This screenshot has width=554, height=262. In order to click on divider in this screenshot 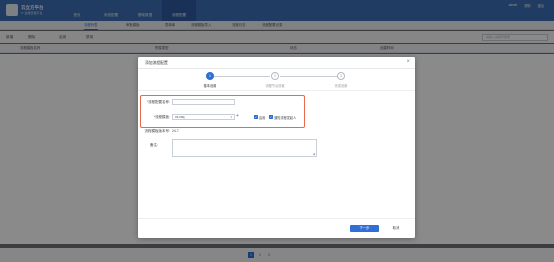, I will do `click(276, 90)`.